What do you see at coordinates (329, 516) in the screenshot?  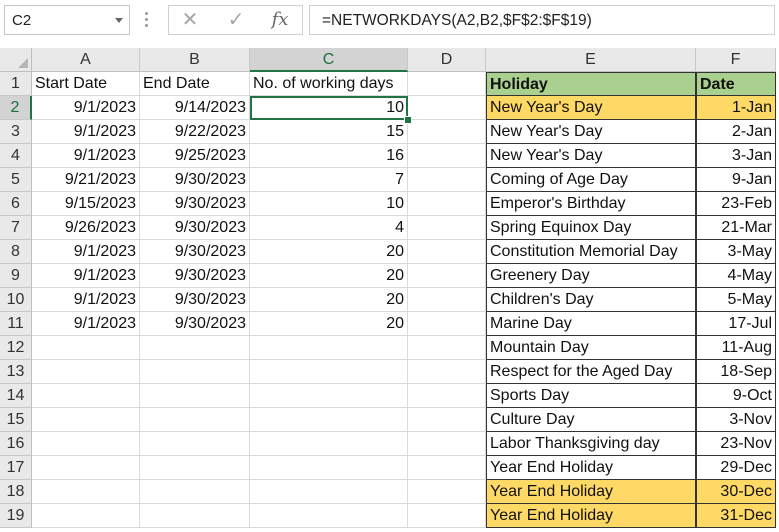 I see `cell-c19` at bounding box center [329, 516].